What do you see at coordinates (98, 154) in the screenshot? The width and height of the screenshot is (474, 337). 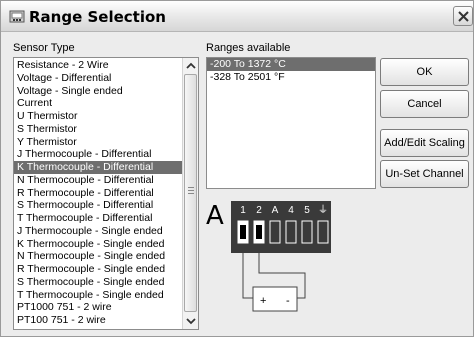 I see `sensor-type-item: J Thermocouple - Differential` at bounding box center [98, 154].